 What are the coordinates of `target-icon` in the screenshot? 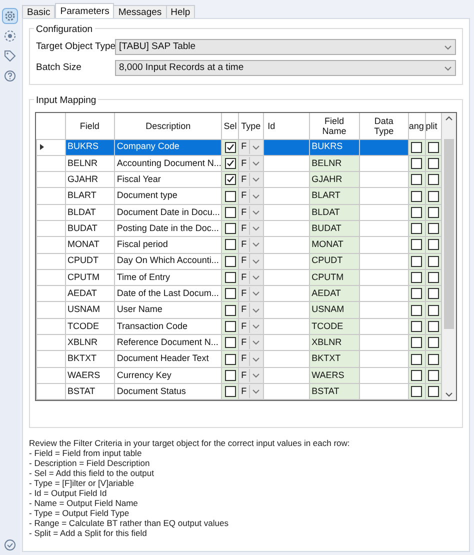 It's located at (10, 36).